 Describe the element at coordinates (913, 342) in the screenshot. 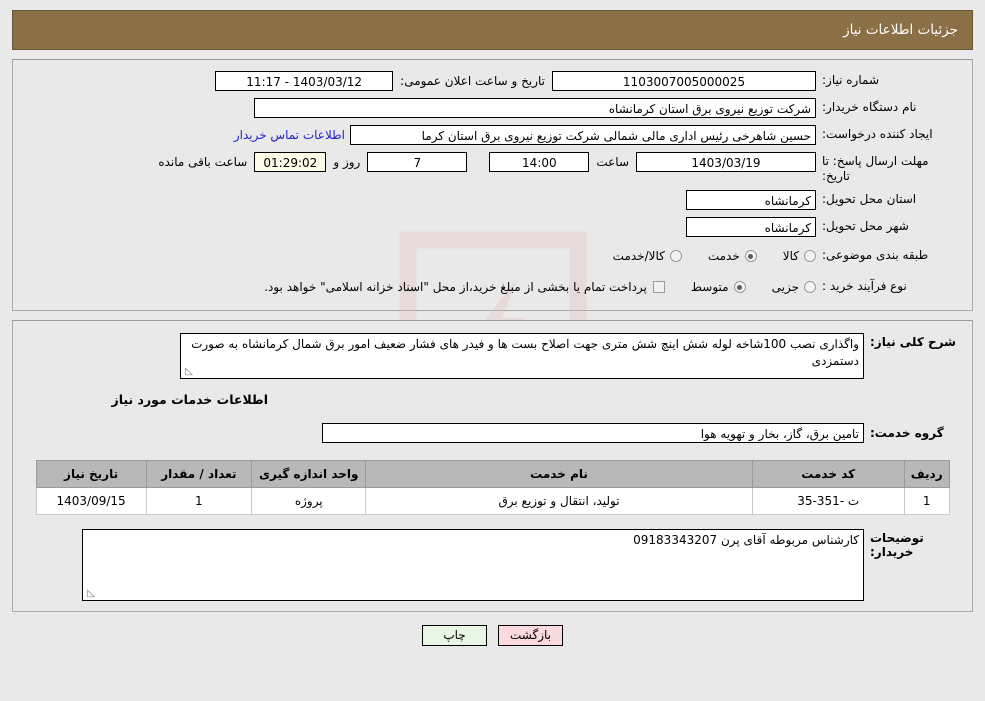

I see `description-label: شرح کلی نیاز:` at that location.